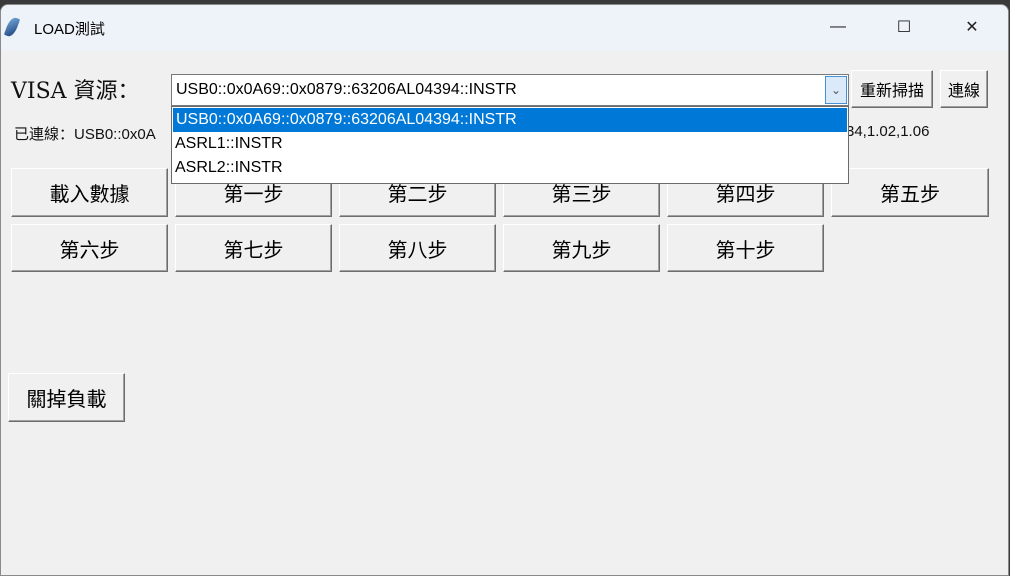 This screenshot has height=576, width=1010. I want to click on load-data-button: 載入數據, so click(89, 192).